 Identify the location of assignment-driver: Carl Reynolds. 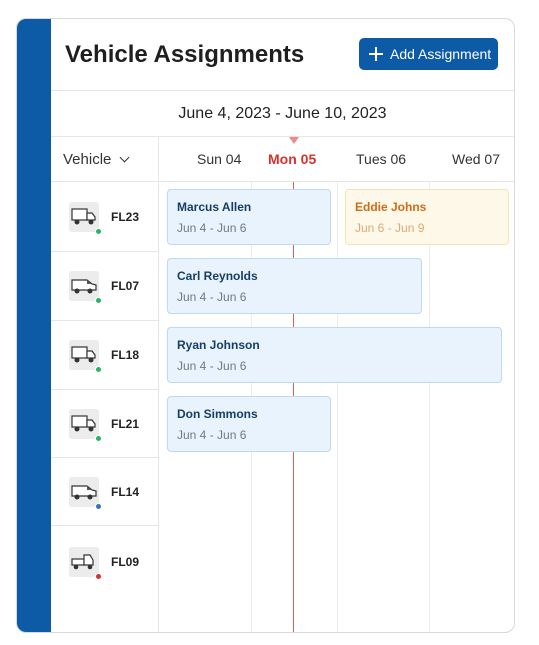
(217, 276).